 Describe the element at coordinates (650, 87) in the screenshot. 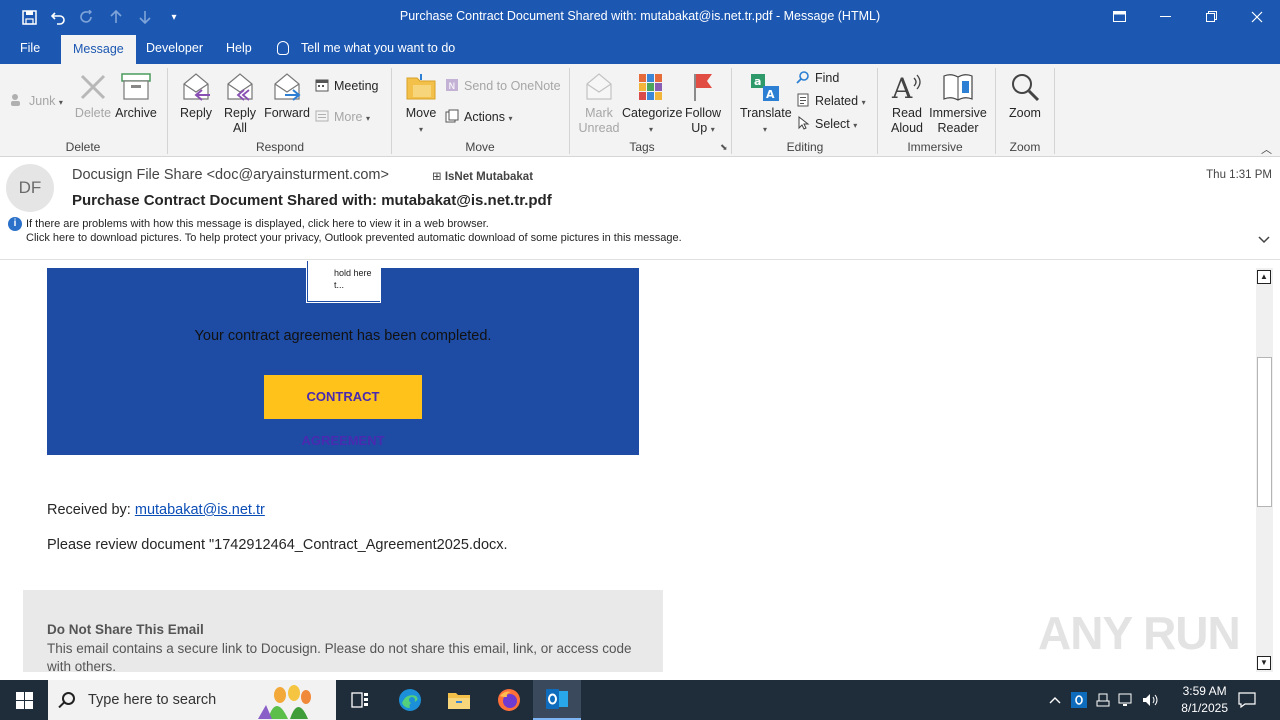

I see `categorize-icon` at that location.